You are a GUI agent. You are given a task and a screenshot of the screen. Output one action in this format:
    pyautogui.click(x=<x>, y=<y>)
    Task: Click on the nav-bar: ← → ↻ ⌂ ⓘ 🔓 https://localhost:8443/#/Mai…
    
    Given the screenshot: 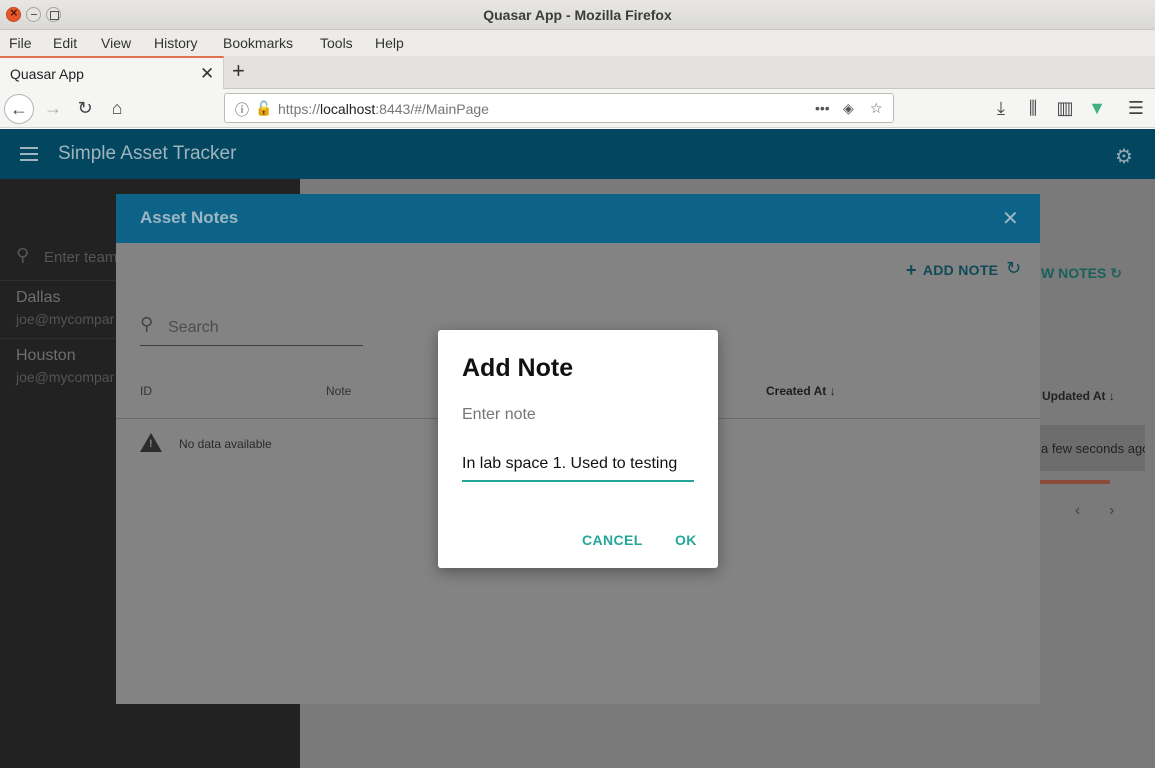 What is the action you would take?
    pyautogui.click(x=577, y=108)
    